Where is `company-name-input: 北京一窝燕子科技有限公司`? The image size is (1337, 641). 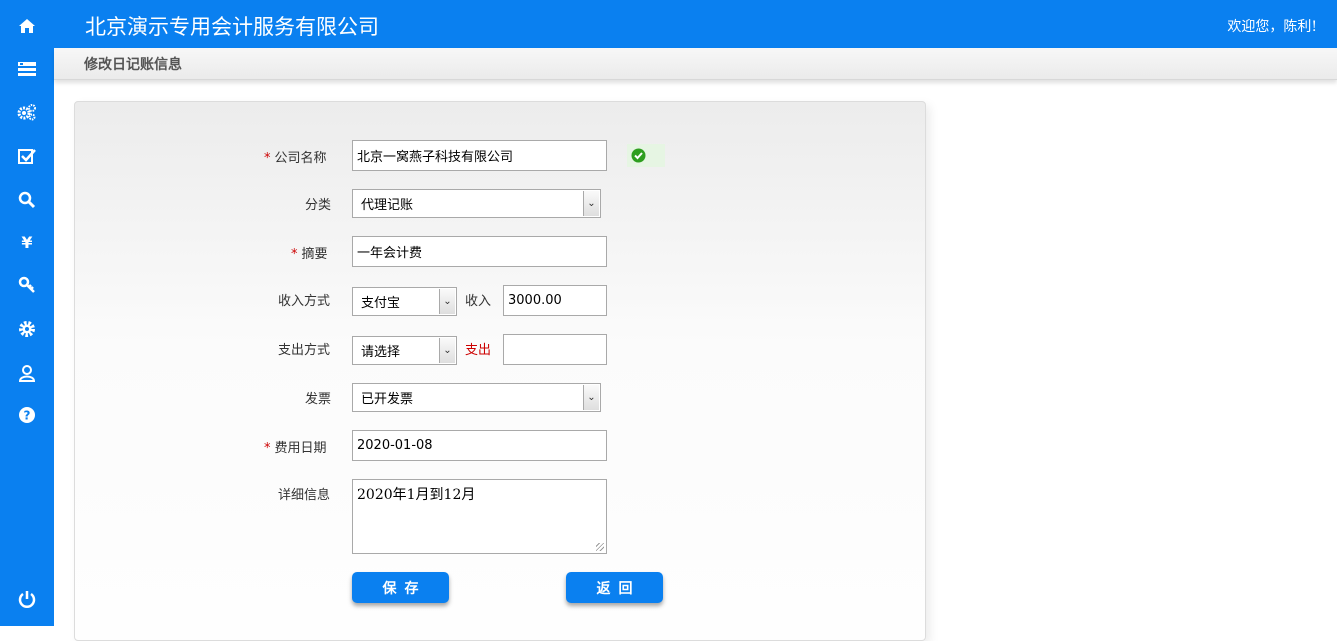 company-name-input: 北京一窝燕子科技有限公司 is located at coordinates (479, 155).